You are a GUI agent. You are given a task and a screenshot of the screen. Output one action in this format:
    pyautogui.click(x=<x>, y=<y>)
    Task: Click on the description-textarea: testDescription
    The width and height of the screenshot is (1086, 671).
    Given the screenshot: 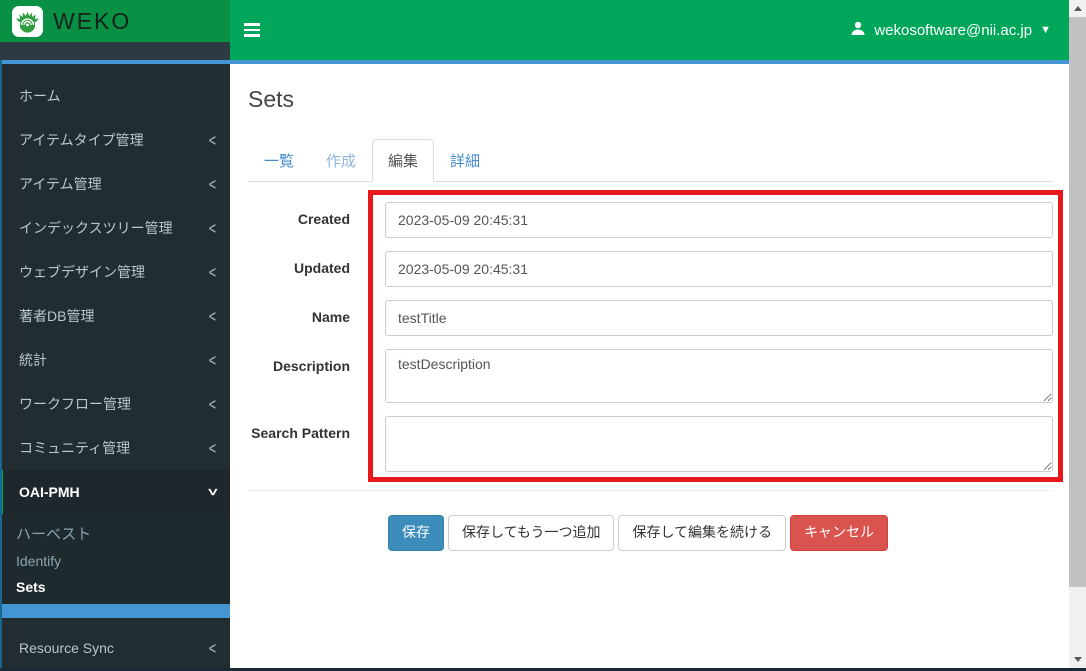 What is the action you would take?
    pyautogui.click(x=719, y=376)
    